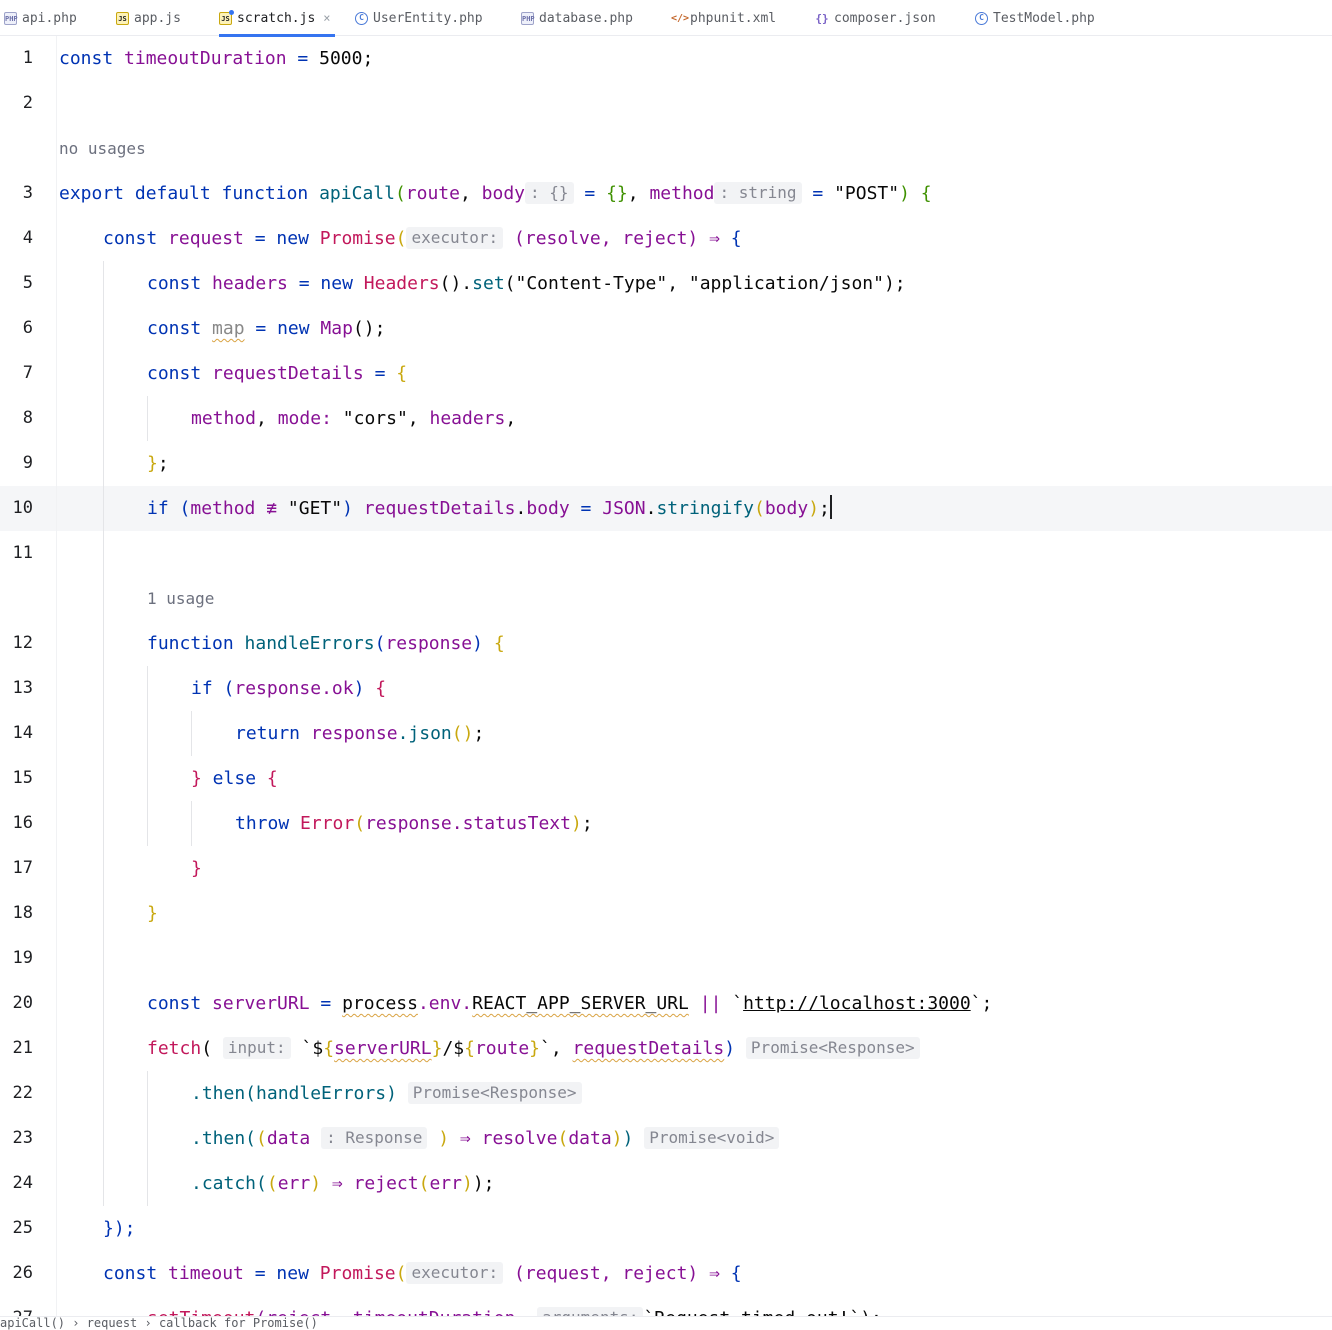  What do you see at coordinates (196, 868) in the screenshot?
I see `code-line-17: }` at bounding box center [196, 868].